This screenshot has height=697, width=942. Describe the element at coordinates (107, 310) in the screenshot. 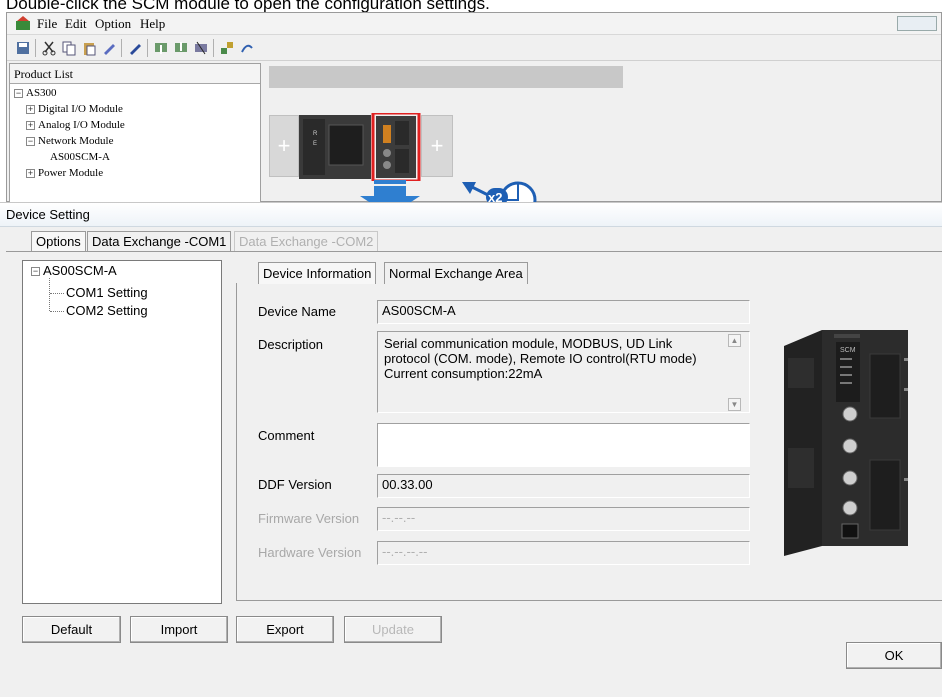

I see `tree-item-com2-setting: COM2 Setting` at that location.